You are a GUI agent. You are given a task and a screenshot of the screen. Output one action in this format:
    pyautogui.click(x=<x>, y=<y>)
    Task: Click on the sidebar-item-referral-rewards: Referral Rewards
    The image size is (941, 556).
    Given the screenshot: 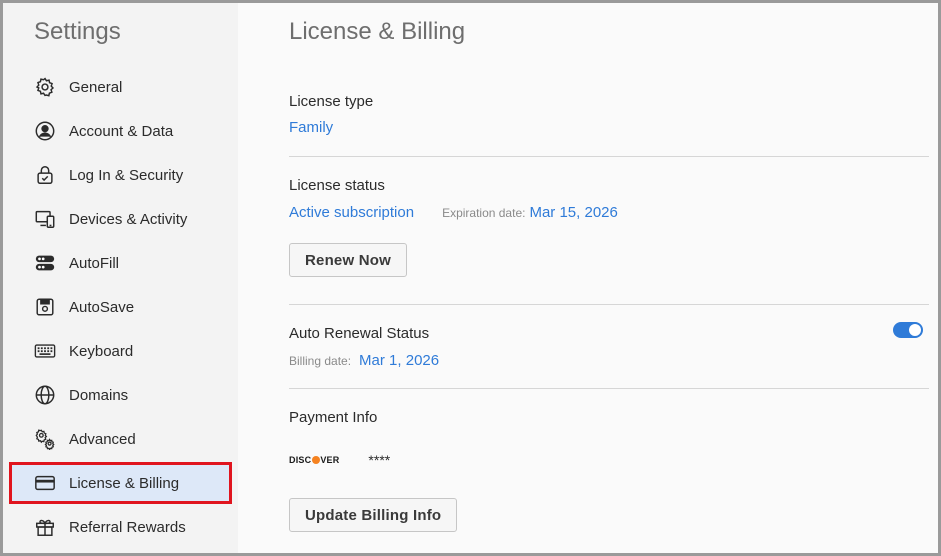 What is the action you would take?
    pyautogui.click(x=120, y=527)
    